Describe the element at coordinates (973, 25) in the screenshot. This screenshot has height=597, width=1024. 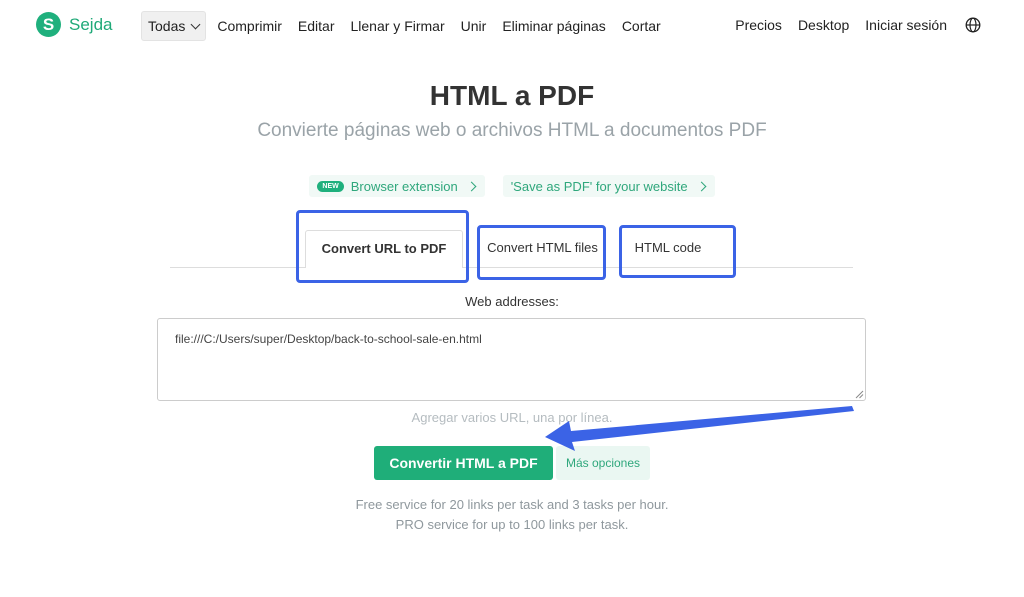
I see `globe-icon` at that location.